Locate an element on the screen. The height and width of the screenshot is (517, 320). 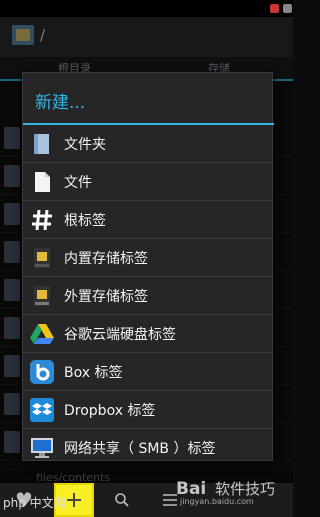
menu-item-label: 谷歌云端硬盘标签 is located at coordinates (120, 335).